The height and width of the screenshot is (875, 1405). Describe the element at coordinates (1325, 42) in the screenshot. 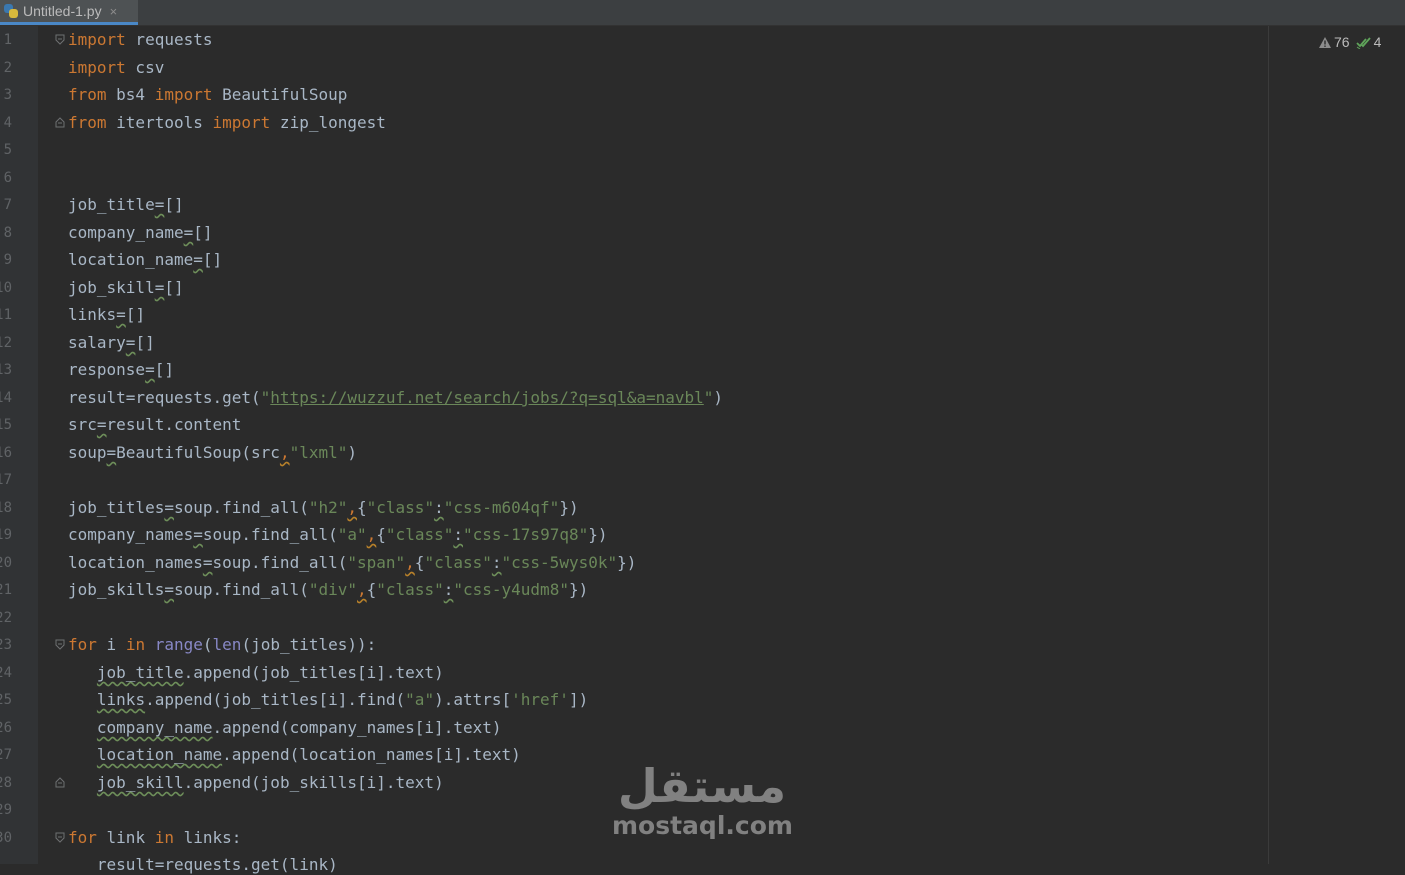

I see `warning-triangle-icon` at that location.